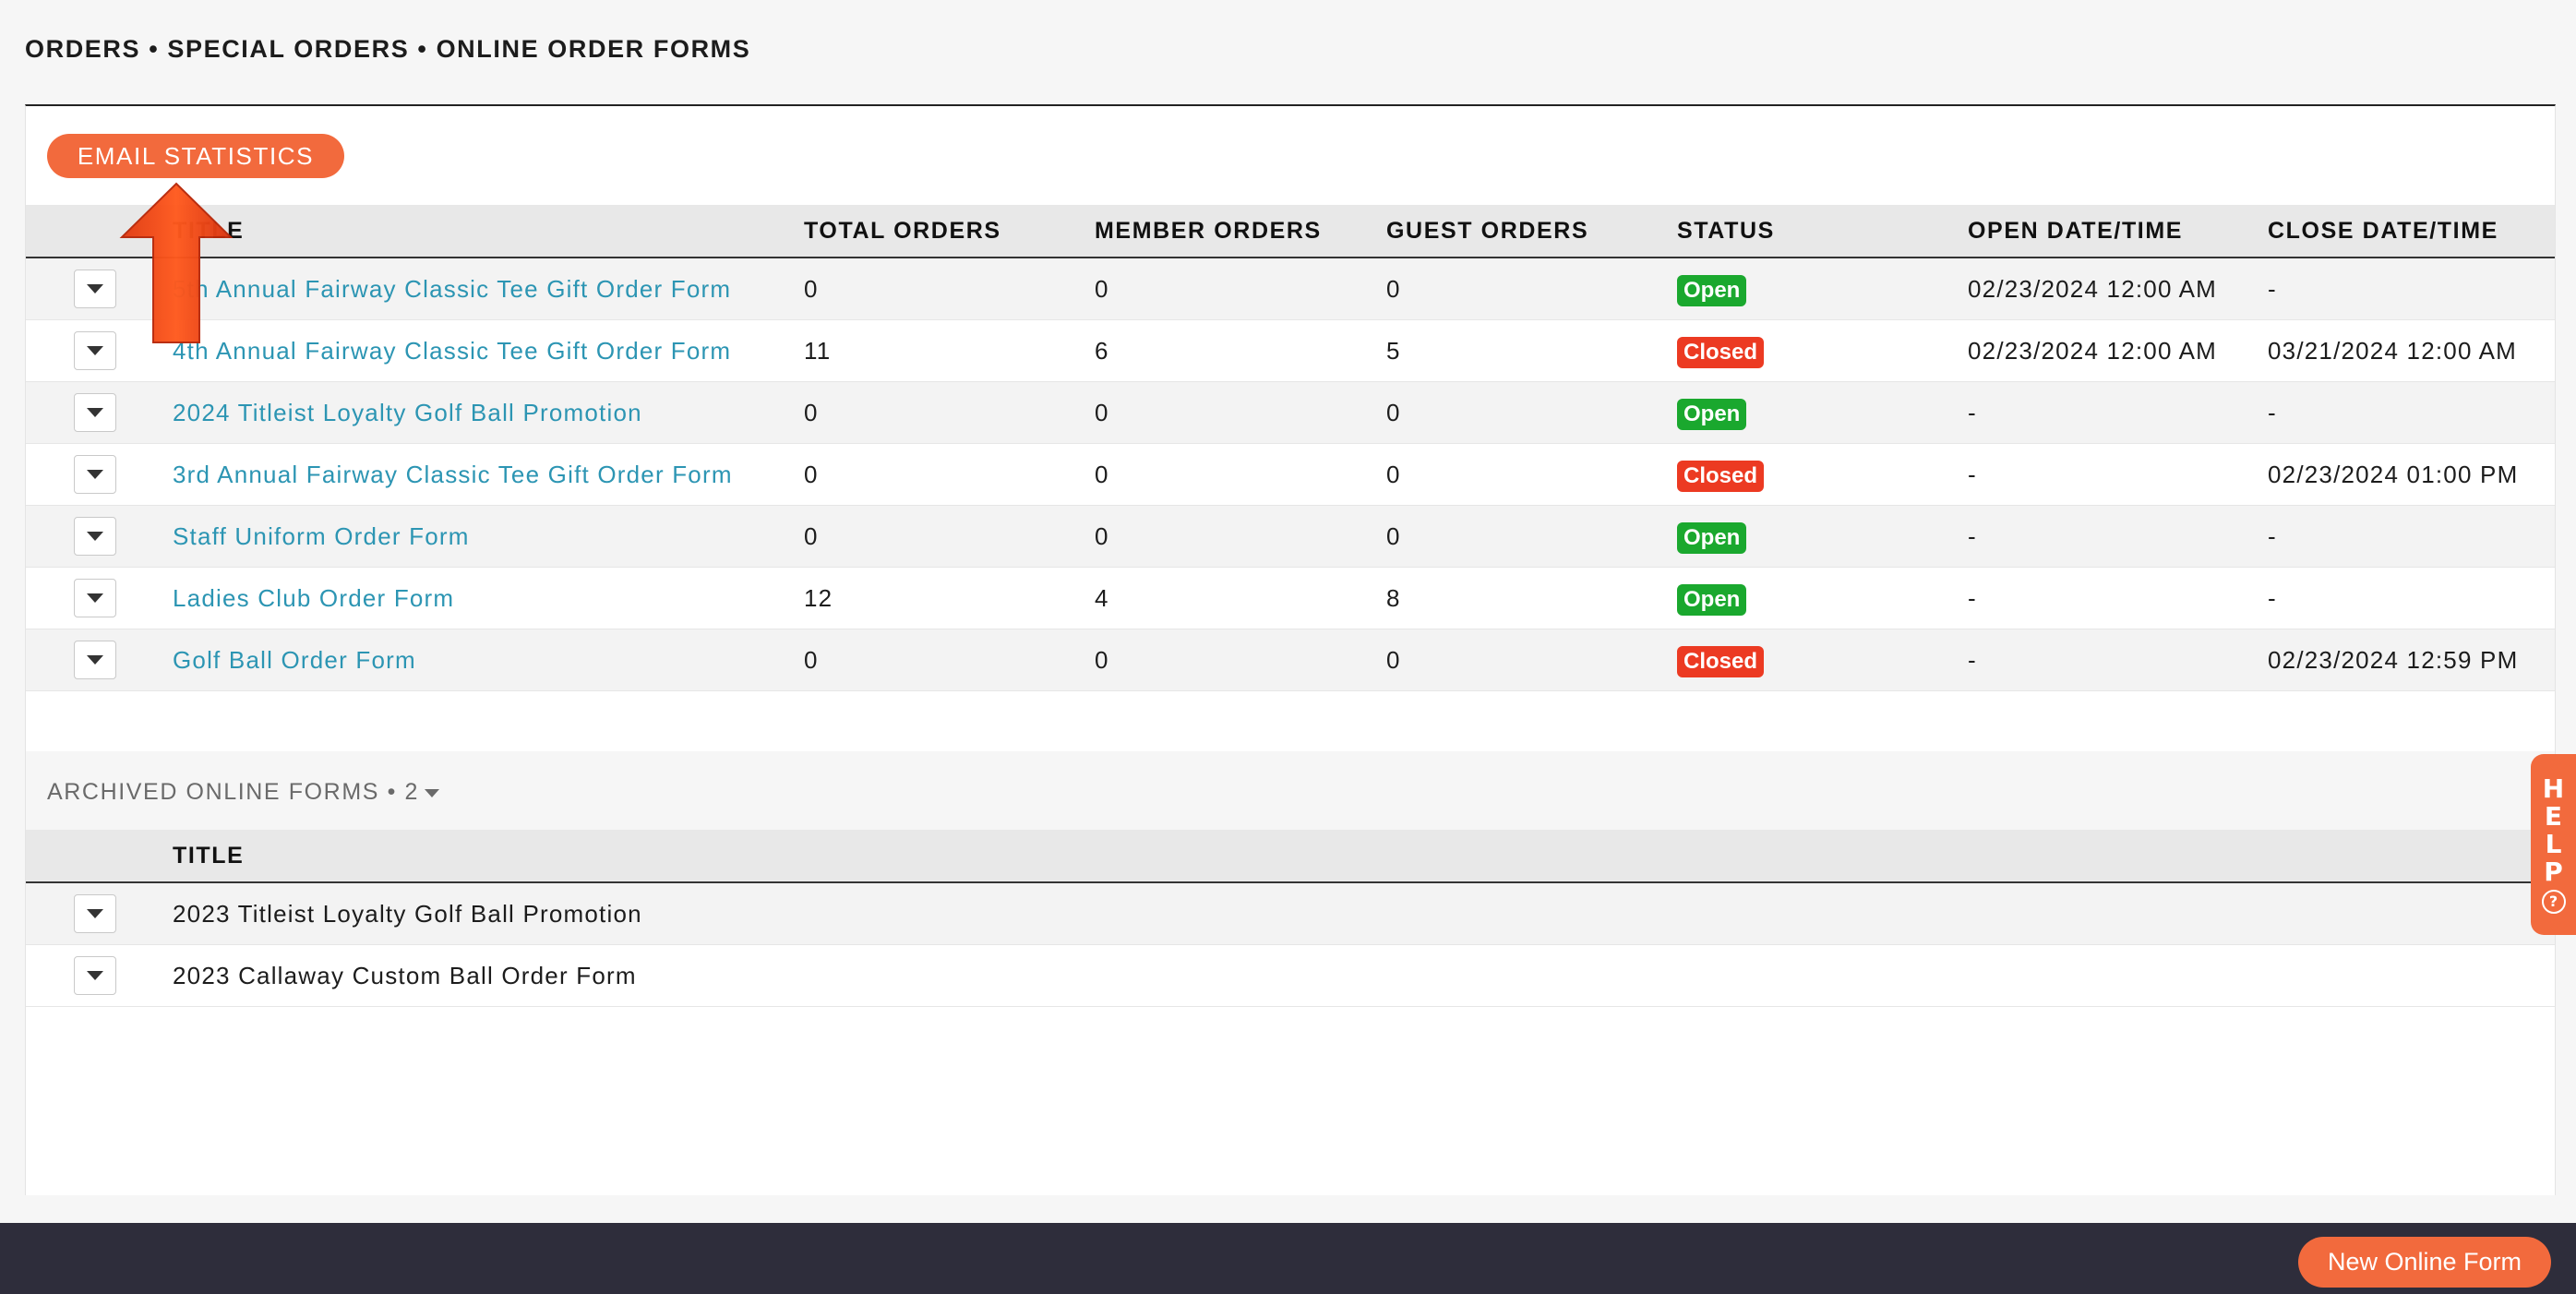 The height and width of the screenshot is (1294, 2576). Describe the element at coordinates (1288, 1258) in the screenshot. I see `footer-bar: New Online Form` at that location.